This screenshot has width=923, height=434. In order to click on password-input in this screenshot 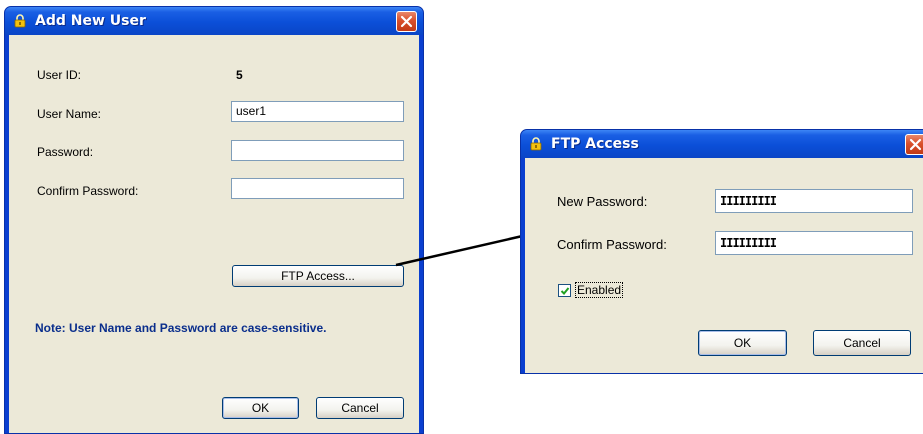, I will do `click(317, 150)`.